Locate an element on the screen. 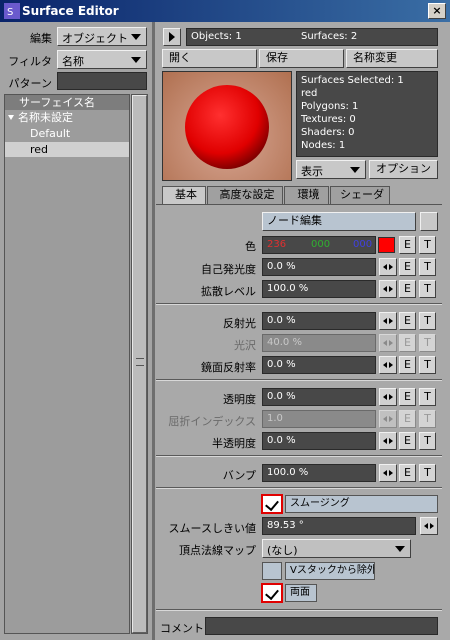 The image size is (450, 640). smooth-threshold-envelope-icon is located at coordinates (429, 526).